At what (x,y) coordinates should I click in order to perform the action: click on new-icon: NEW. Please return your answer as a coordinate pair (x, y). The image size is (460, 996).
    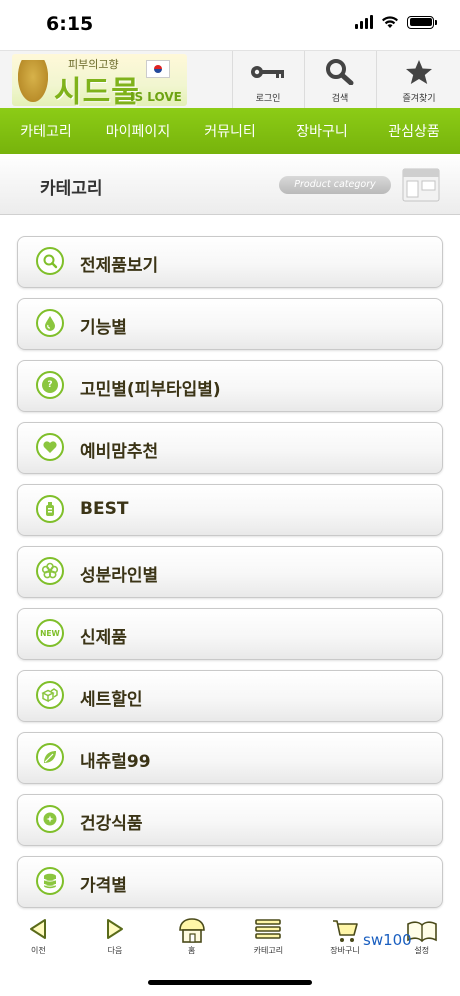
    Looking at the image, I should click on (50, 633).